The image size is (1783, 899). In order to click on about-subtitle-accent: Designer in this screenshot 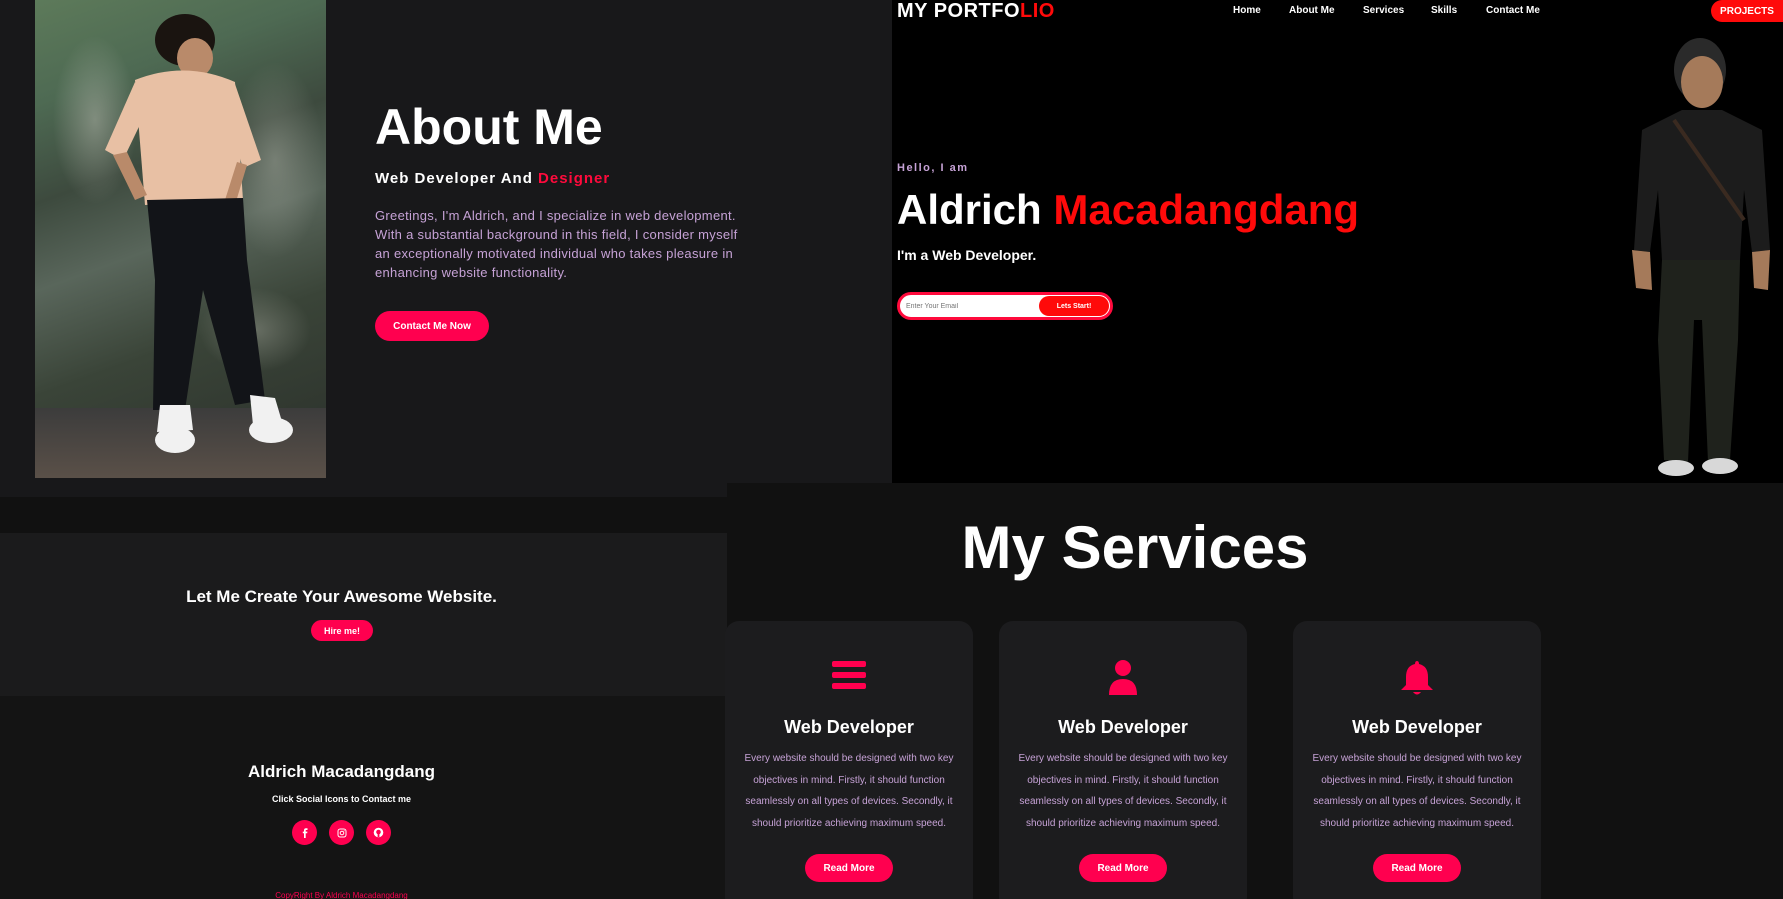, I will do `click(574, 178)`.